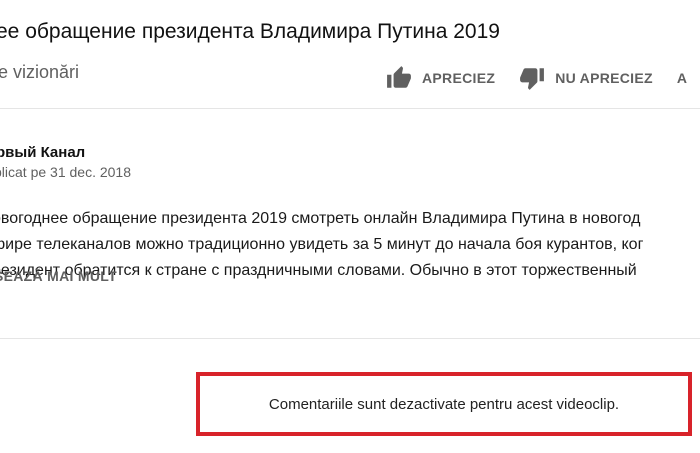  What do you see at coordinates (65, 172) in the screenshot?
I see `publish-date: blicat pe 31 dec. 2018` at bounding box center [65, 172].